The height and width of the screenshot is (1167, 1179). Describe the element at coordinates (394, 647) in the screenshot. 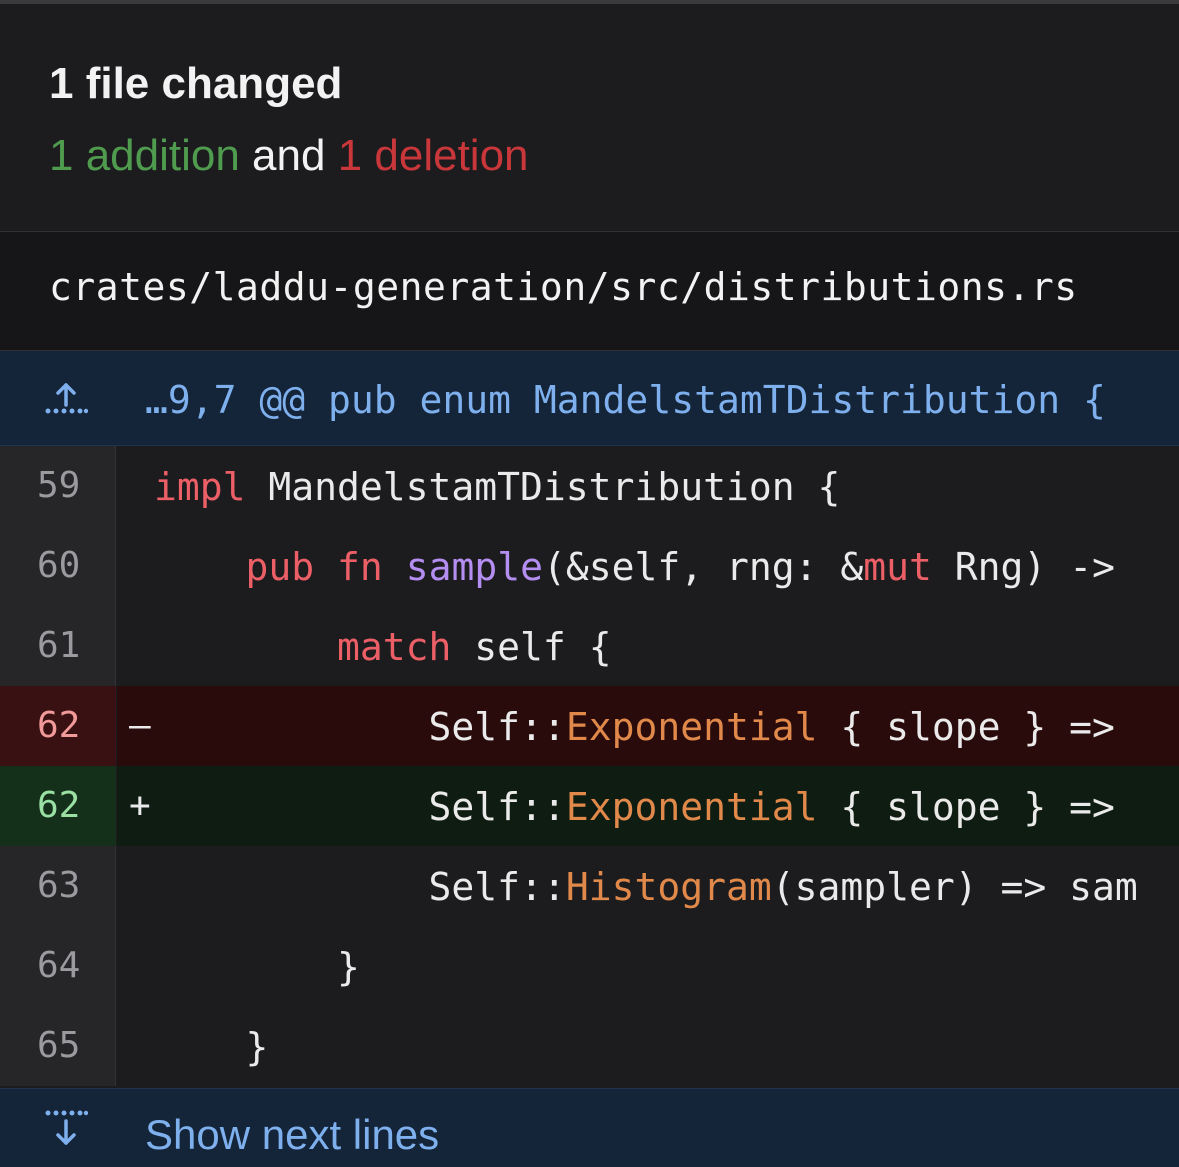

I see `code-token: match` at that location.